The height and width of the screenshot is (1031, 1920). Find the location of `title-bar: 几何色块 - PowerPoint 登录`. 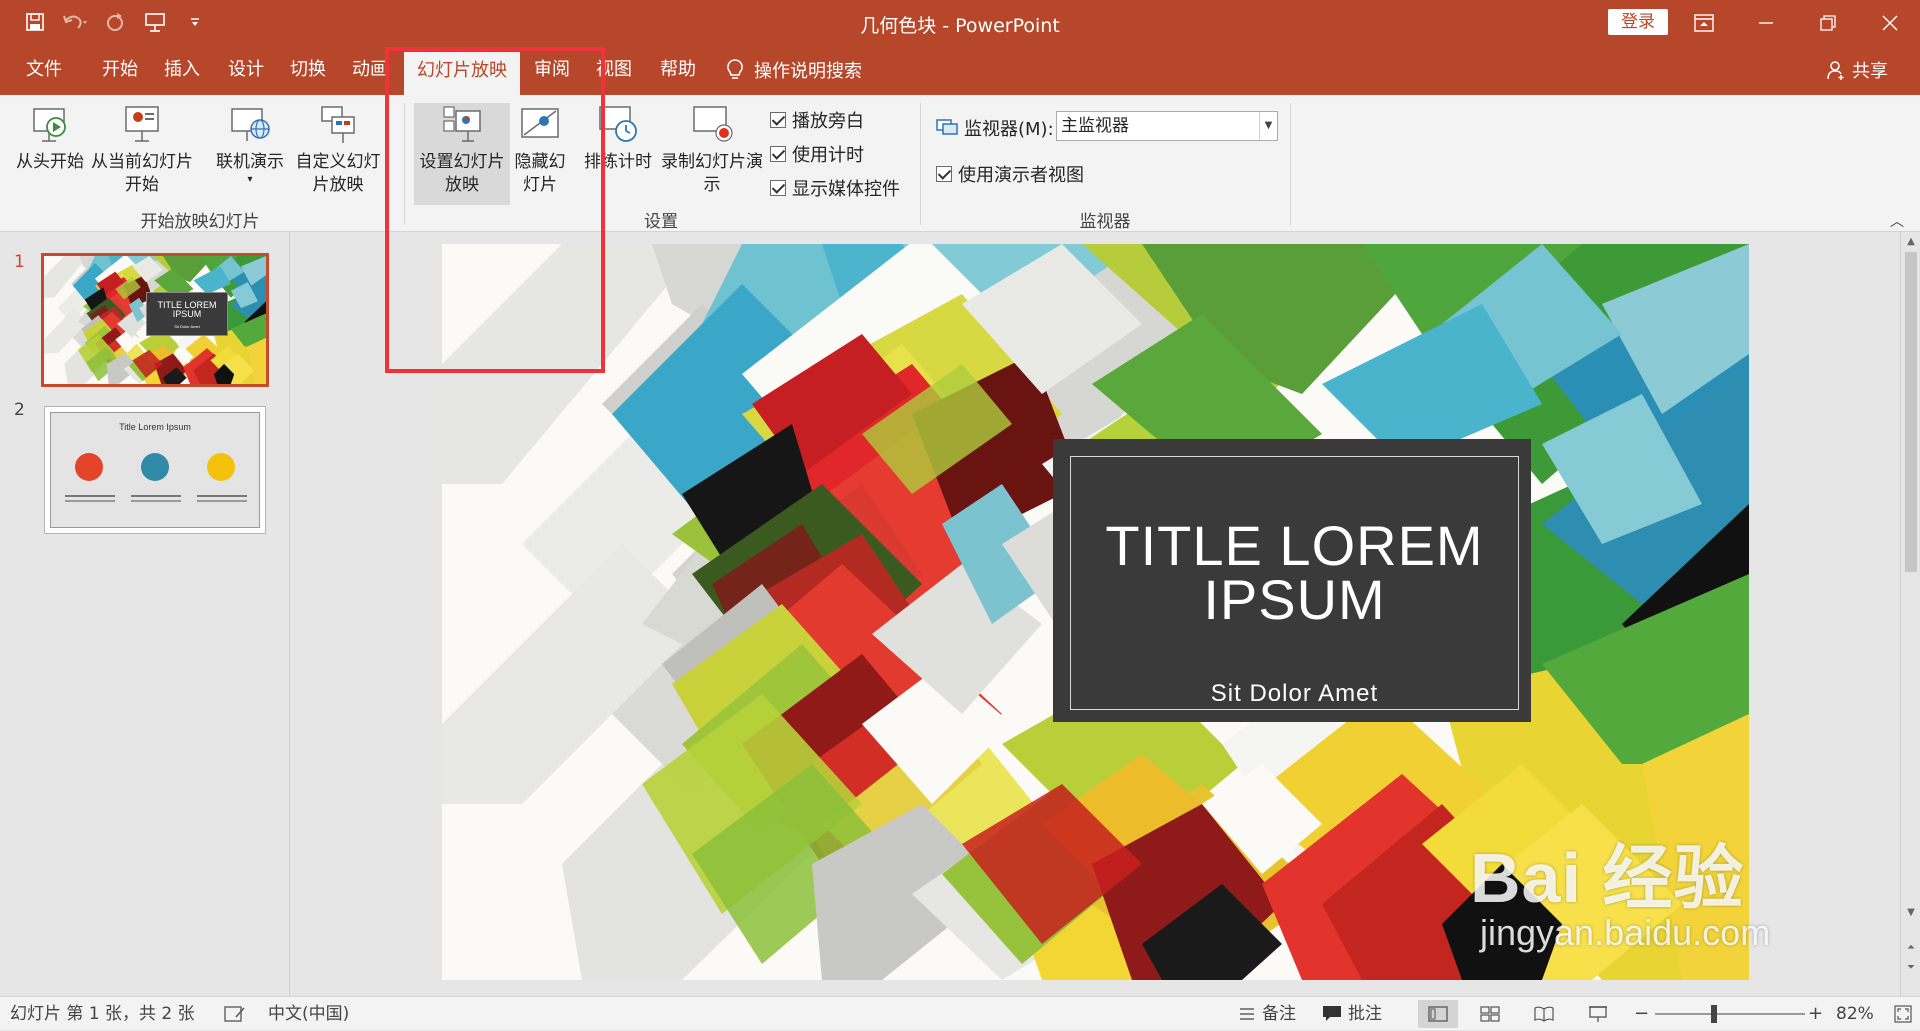

title-bar: 几何色块 - PowerPoint 登录 is located at coordinates (960, 22).